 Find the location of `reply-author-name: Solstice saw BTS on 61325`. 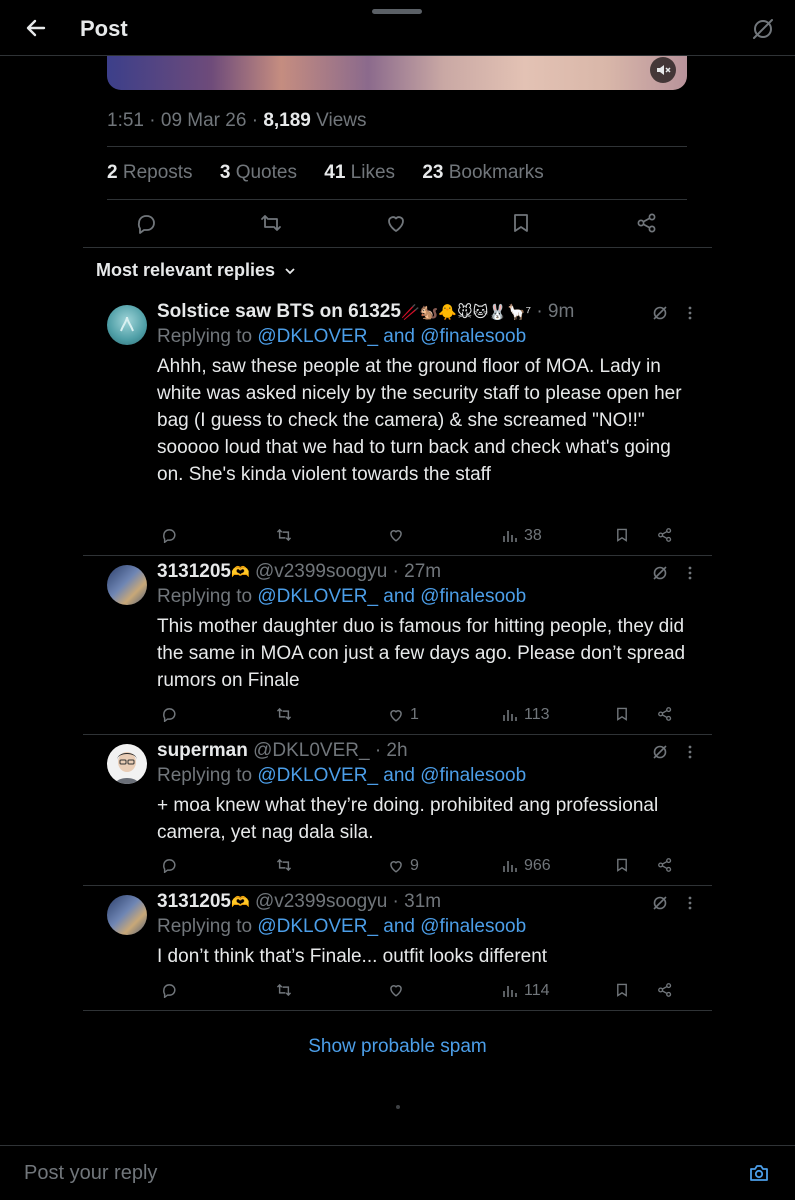

reply-author-name: Solstice saw BTS on 61325 is located at coordinates (279, 311).